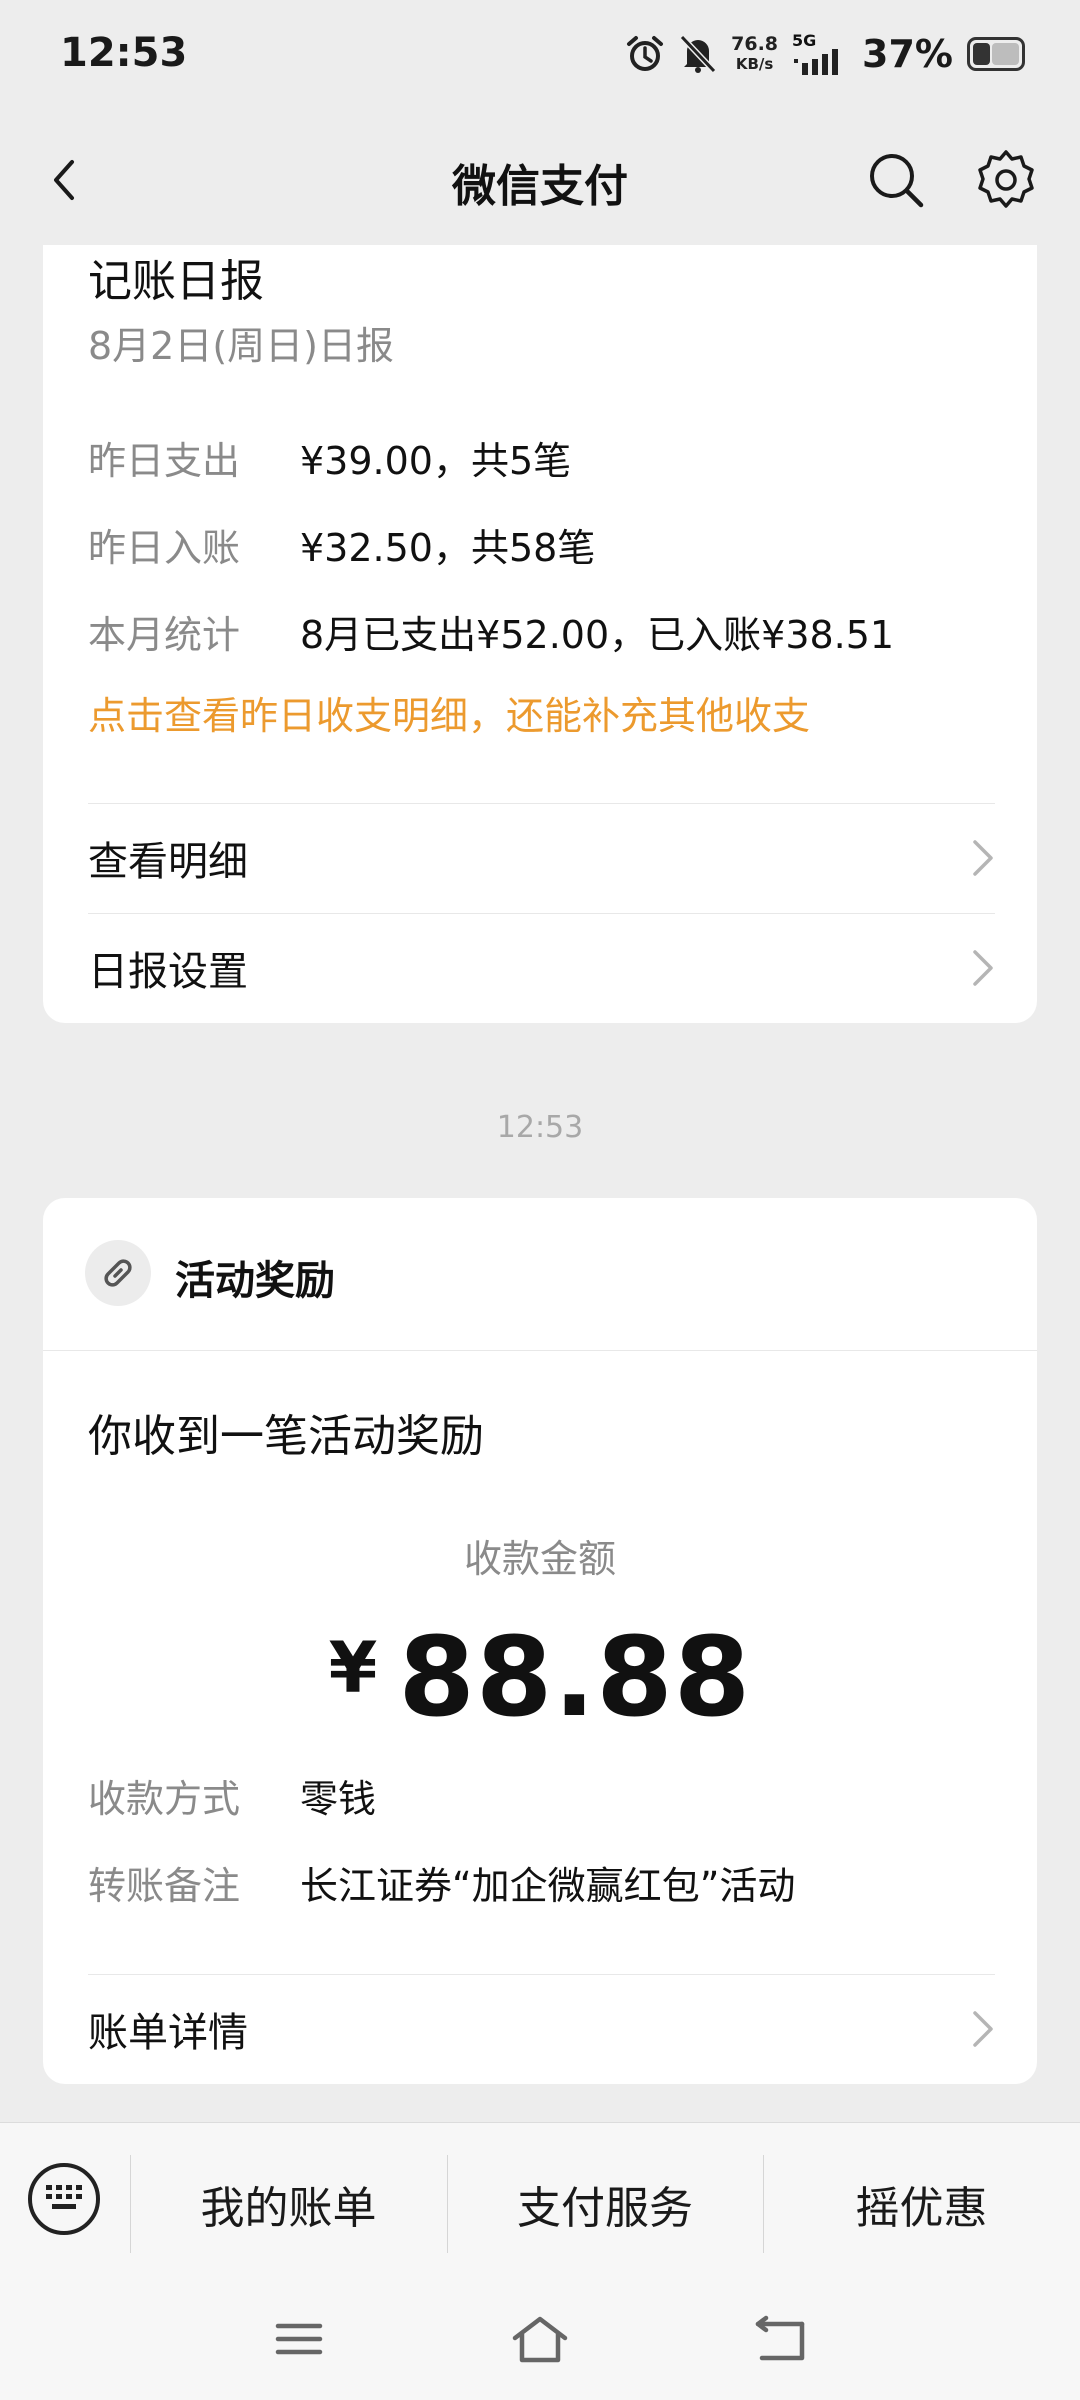  What do you see at coordinates (907, 54) in the screenshot?
I see `battery-percent: 37%` at bounding box center [907, 54].